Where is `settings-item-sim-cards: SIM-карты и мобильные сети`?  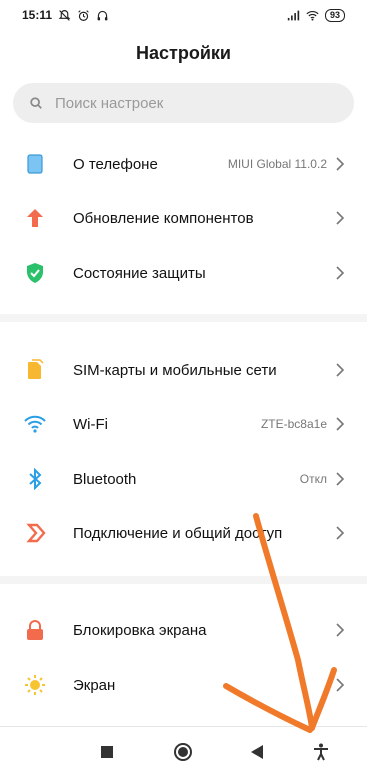
settings-item-sim-cards: SIM-карты и мобильные сети is located at coordinates (183, 370).